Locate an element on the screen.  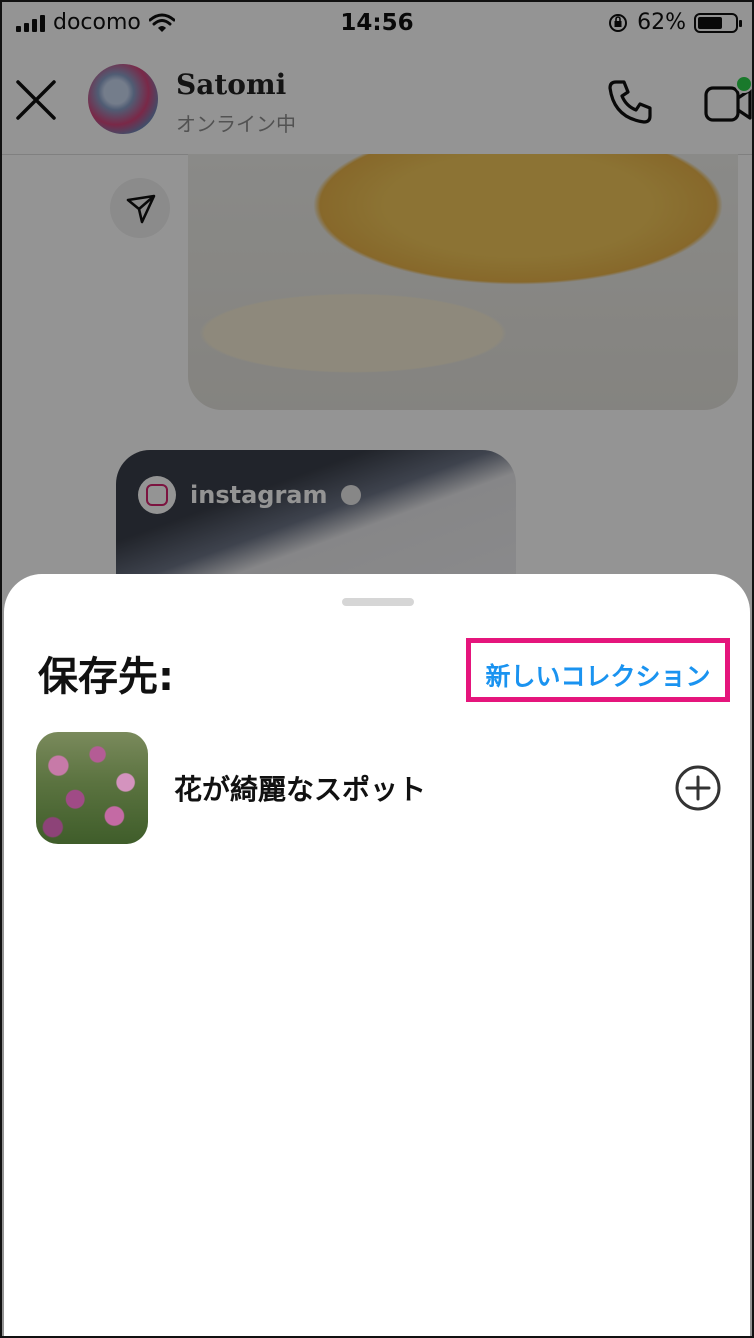
add-circle-icon is located at coordinates (698, 788).